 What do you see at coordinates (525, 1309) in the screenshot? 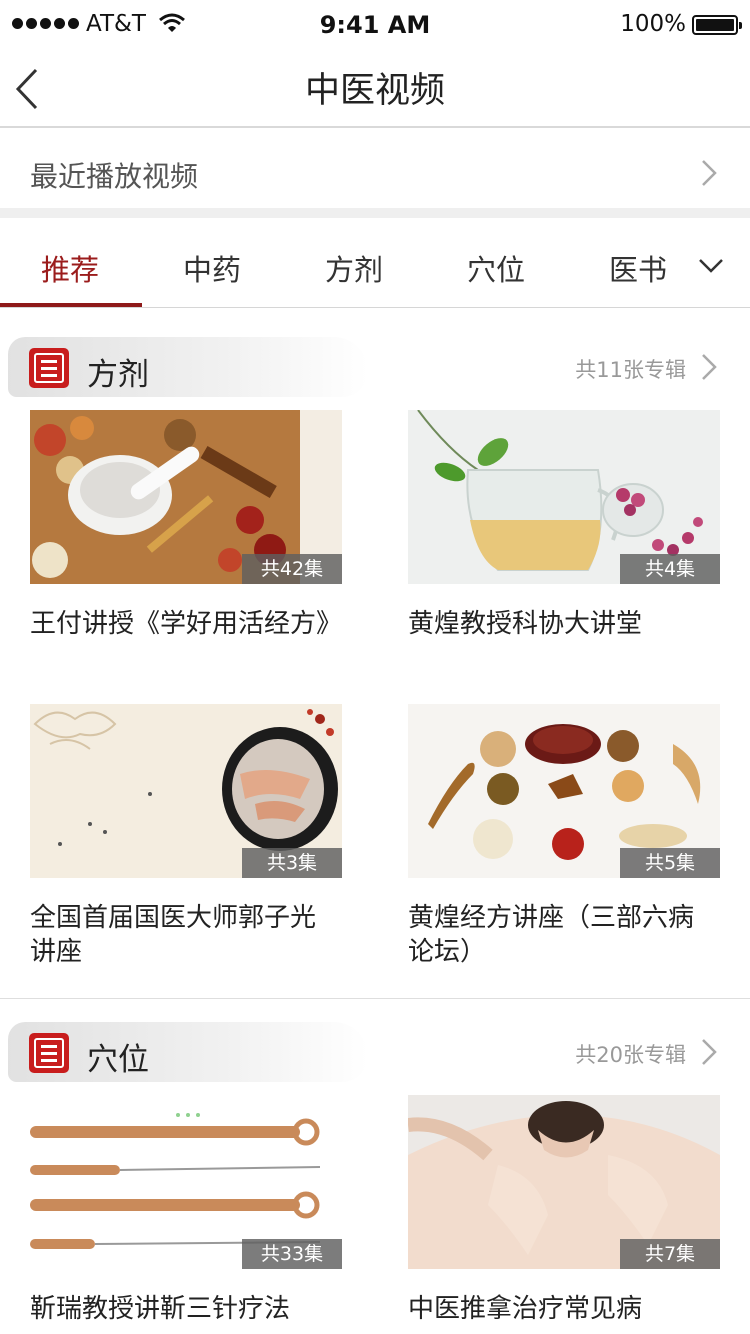
I see `album-title: 中医推拿治疗常见病` at bounding box center [525, 1309].